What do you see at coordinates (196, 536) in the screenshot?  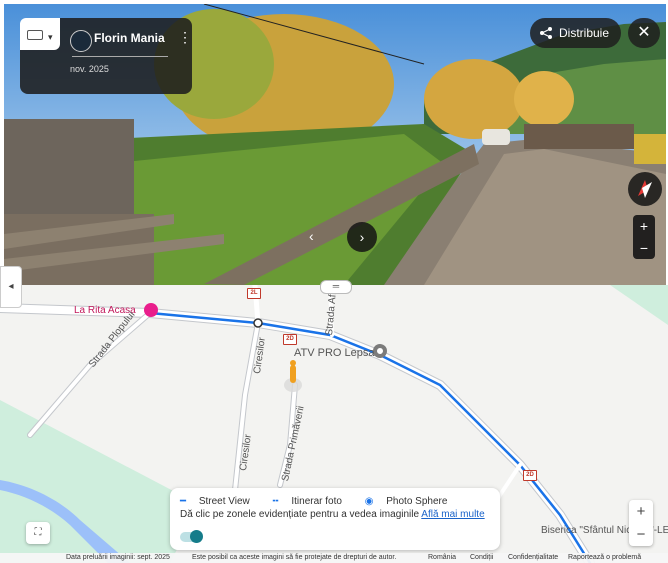 I see `toggle-knob` at bounding box center [196, 536].